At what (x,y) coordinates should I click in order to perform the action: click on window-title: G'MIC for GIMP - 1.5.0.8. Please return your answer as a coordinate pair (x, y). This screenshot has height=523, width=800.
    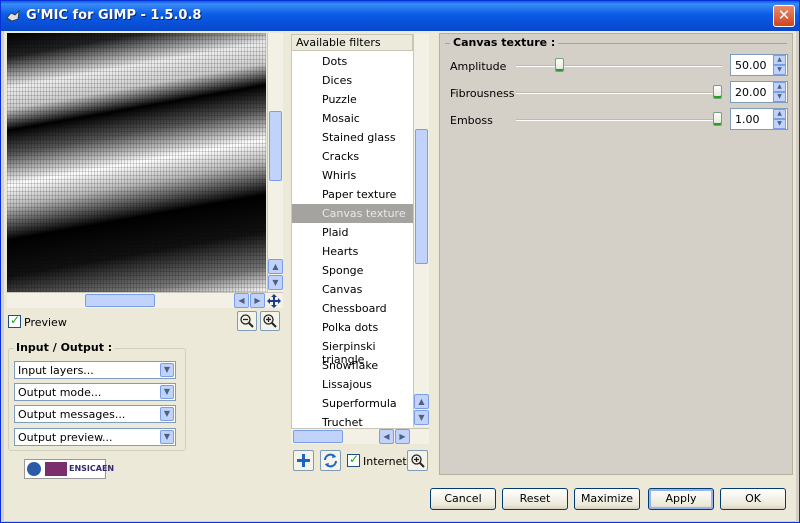
    Looking at the image, I should click on (114, 15).